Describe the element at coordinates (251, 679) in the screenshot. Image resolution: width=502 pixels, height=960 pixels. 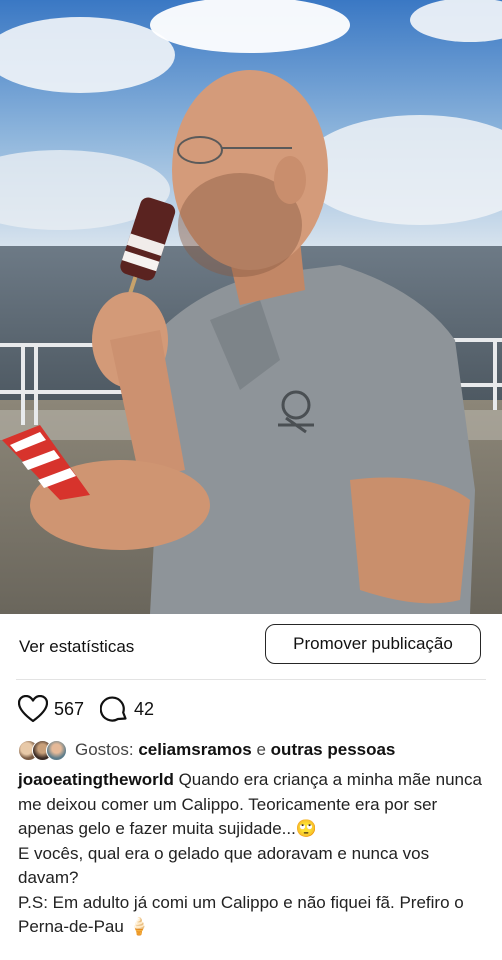
I see `divider` at that location.